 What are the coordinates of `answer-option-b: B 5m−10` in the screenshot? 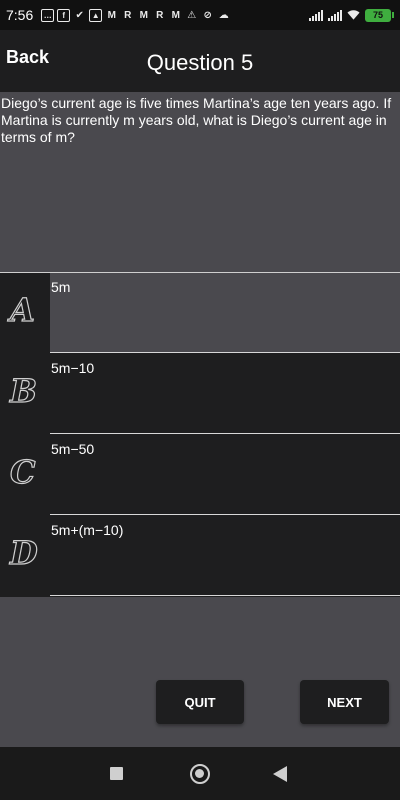 It's located at (200, 394).